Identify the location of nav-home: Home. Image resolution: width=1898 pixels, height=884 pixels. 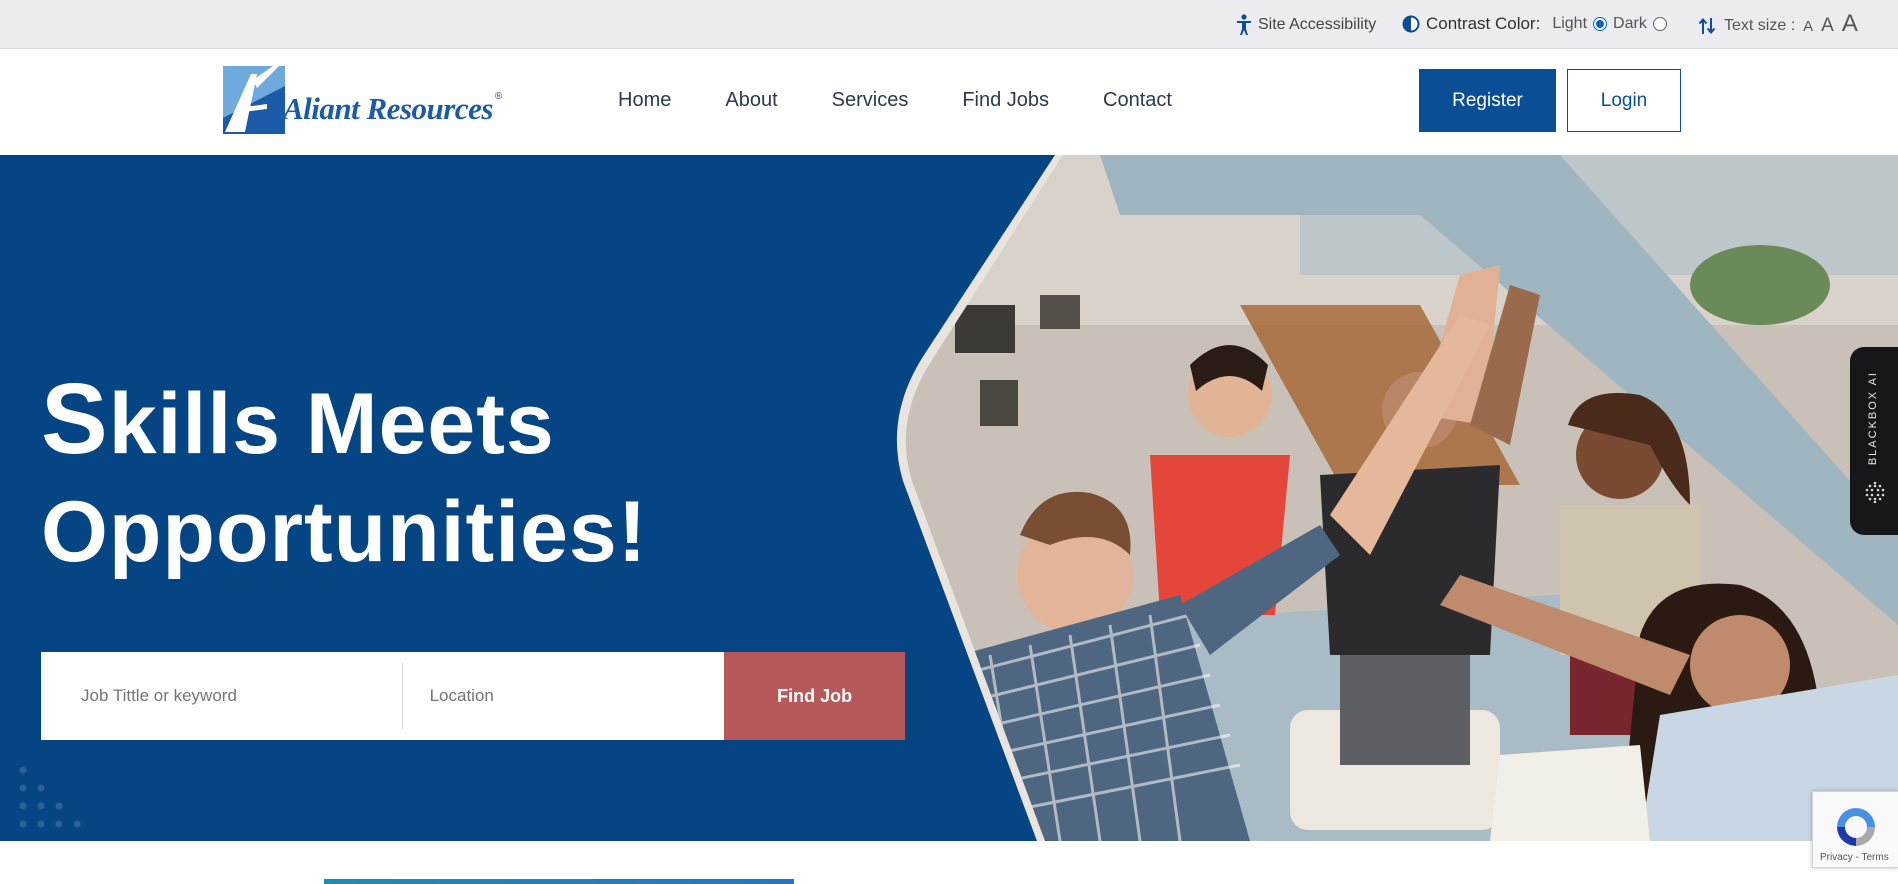
(644, 100).